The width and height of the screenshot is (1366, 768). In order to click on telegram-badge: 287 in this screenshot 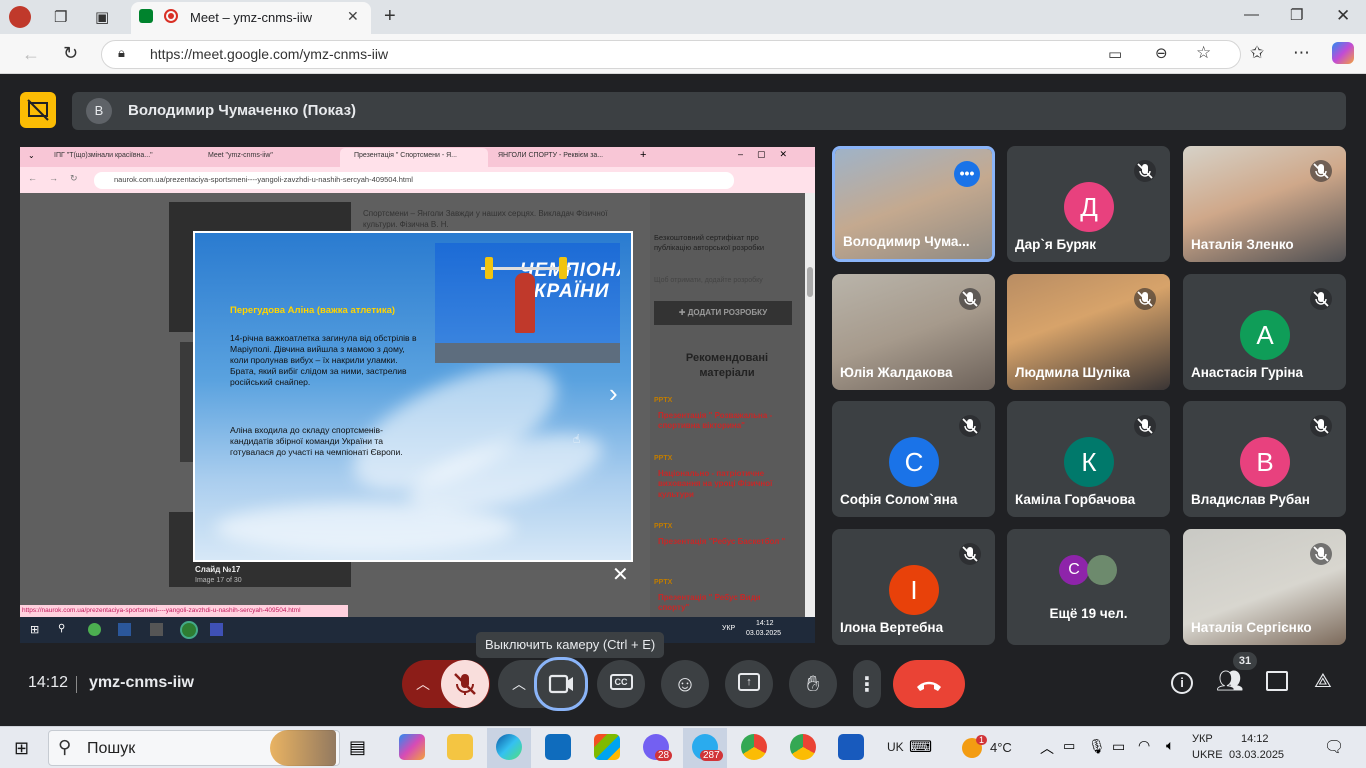, I will do `click(711, 755)`.